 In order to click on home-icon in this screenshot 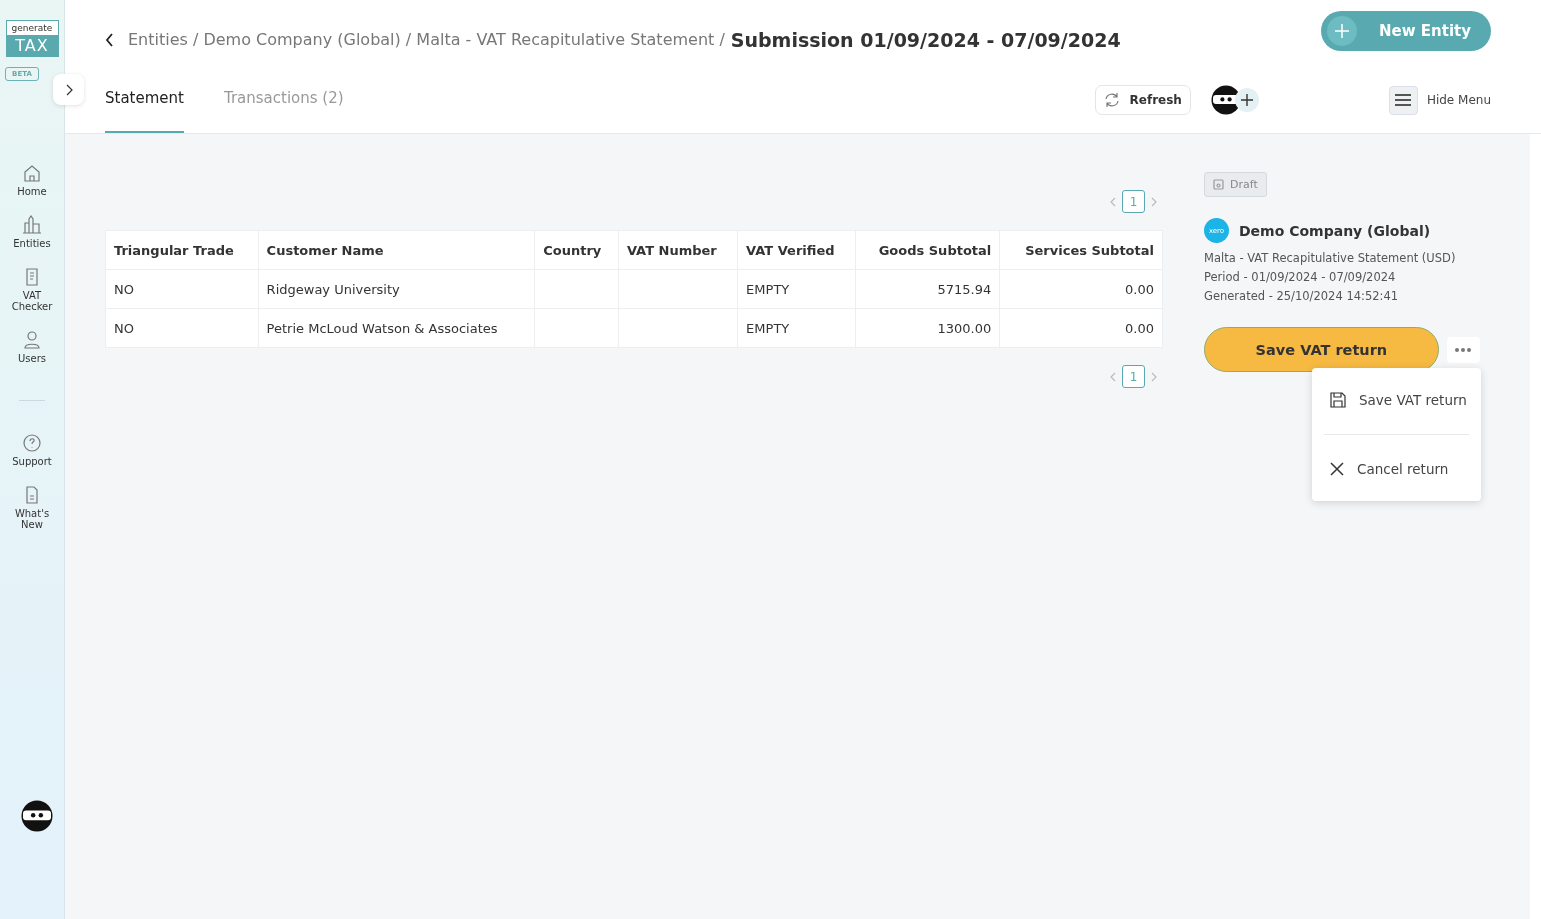, I will do `click(32, 173)`.